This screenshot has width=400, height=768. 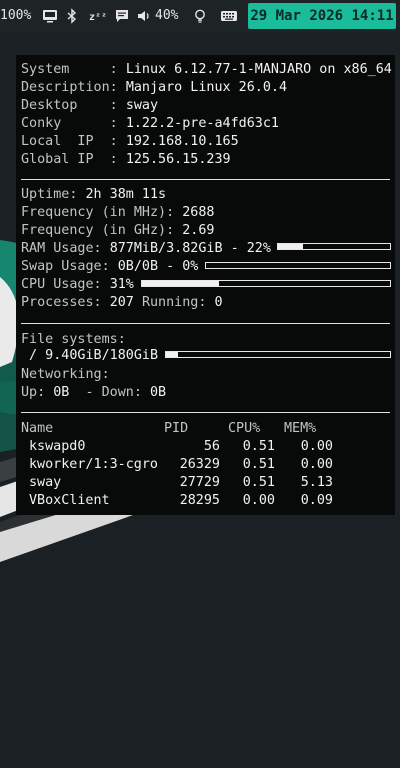 I want to click on networking-label: Networking:, so click(x=65, y=374).